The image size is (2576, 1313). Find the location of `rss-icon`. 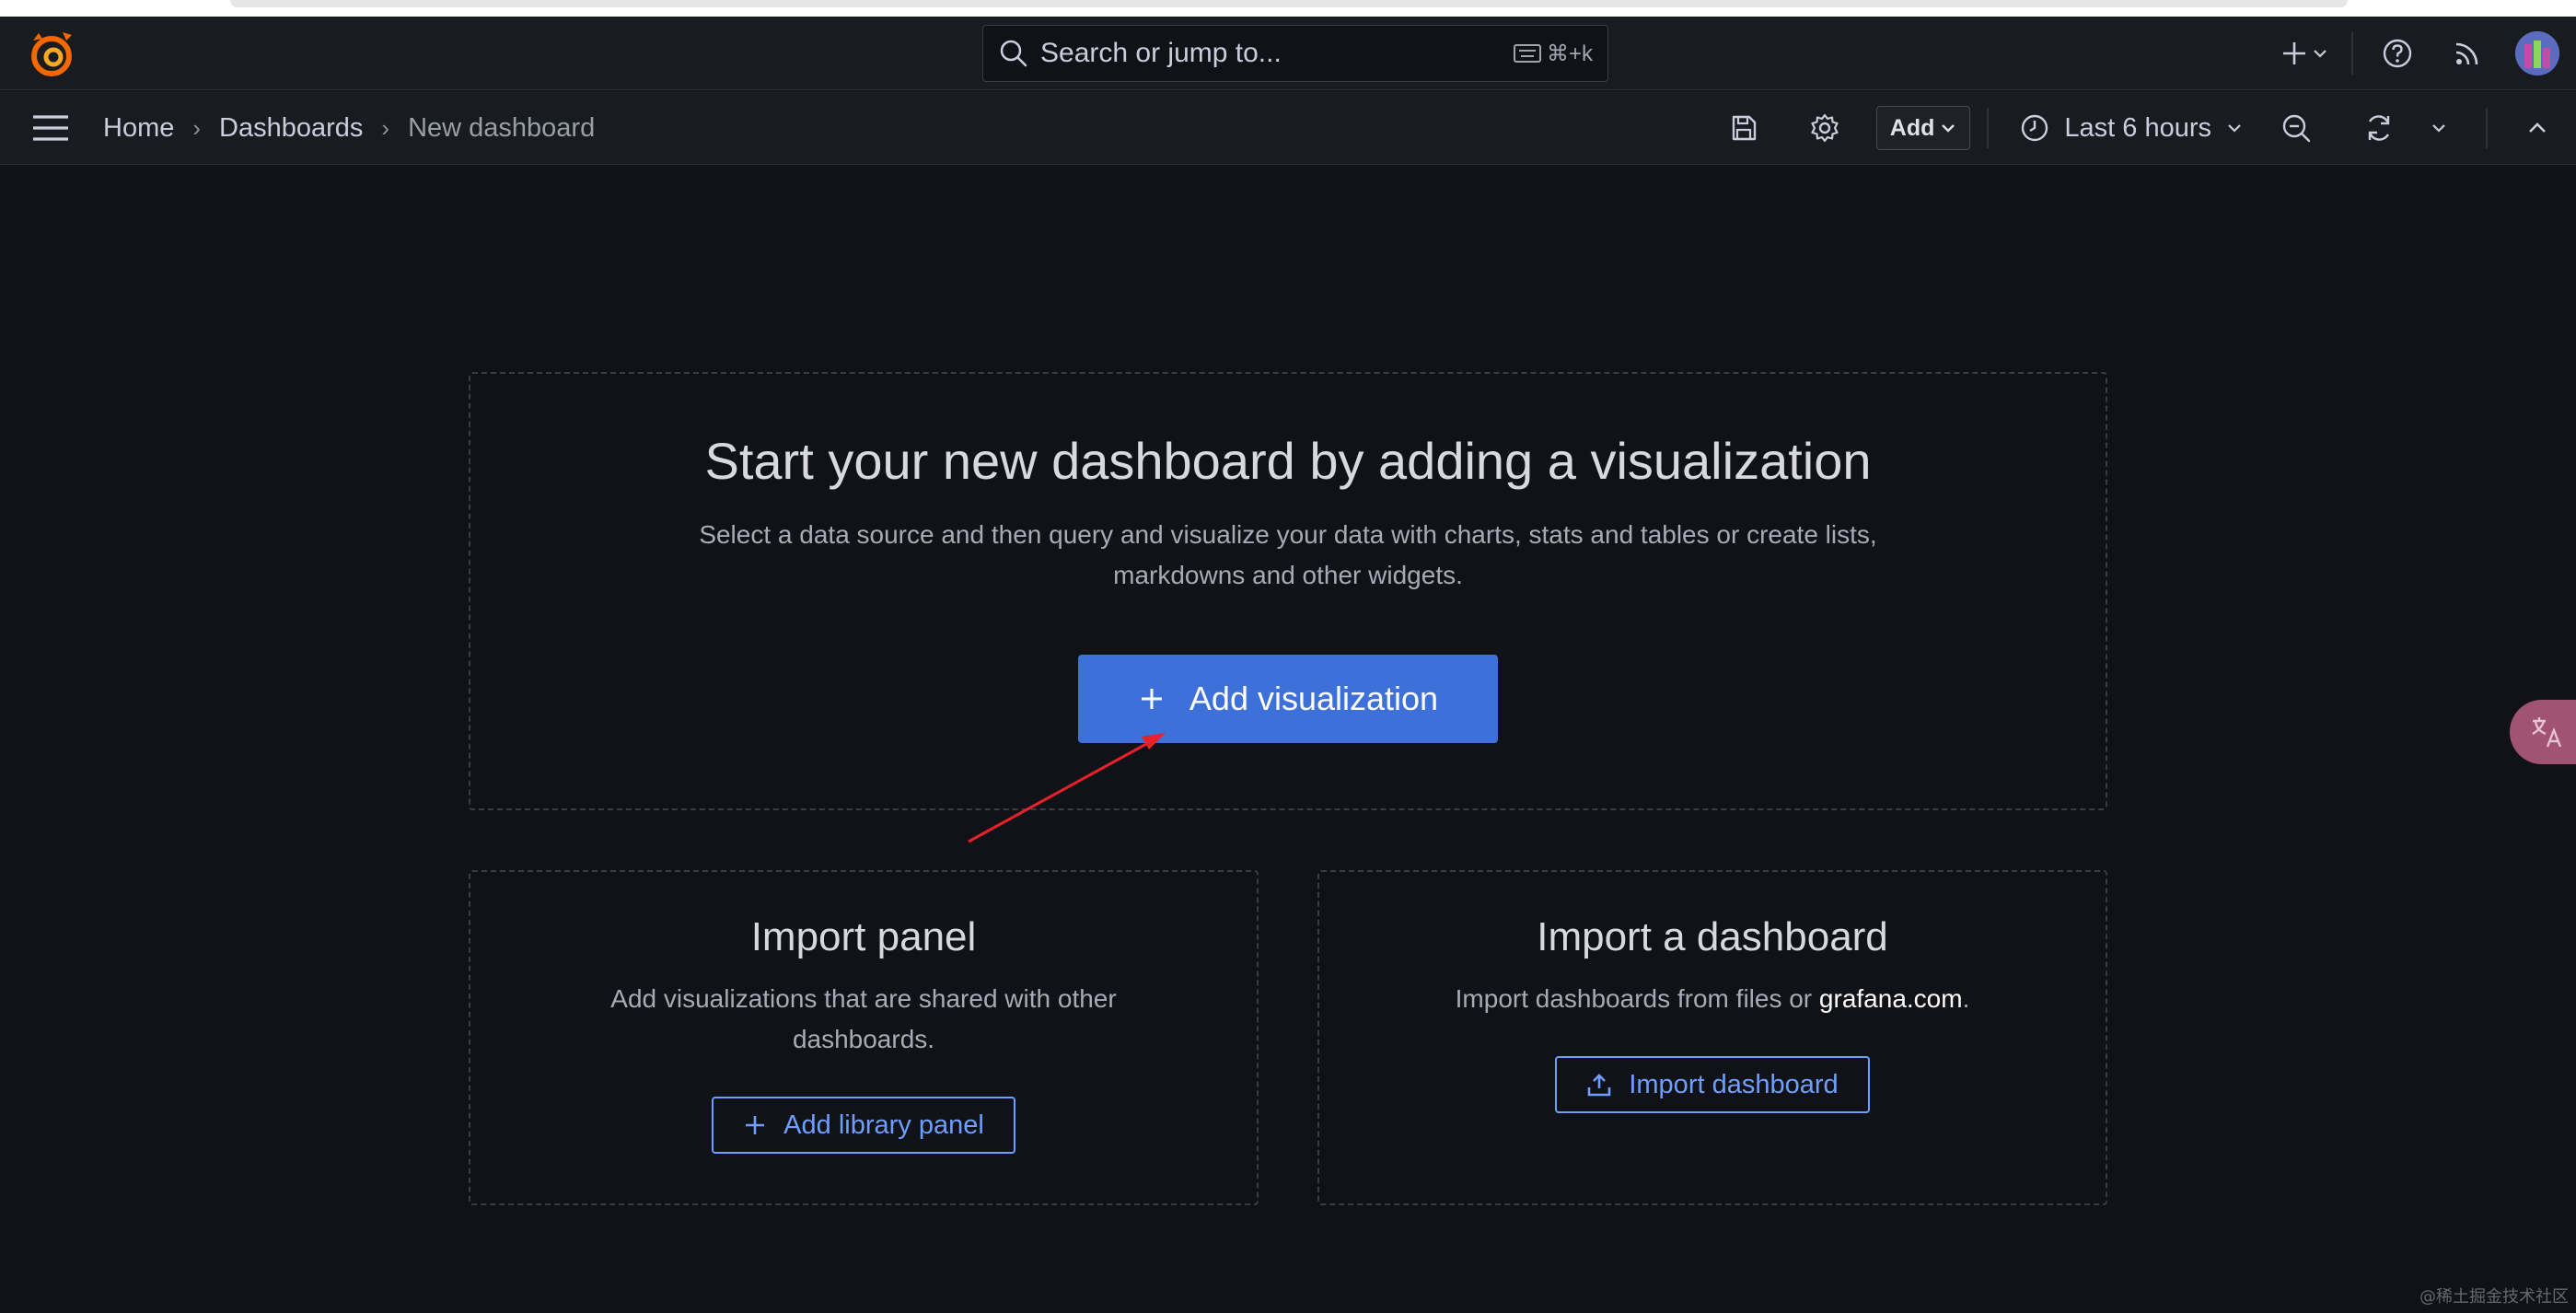

rss-icon is located at coordinates (2466, 53).